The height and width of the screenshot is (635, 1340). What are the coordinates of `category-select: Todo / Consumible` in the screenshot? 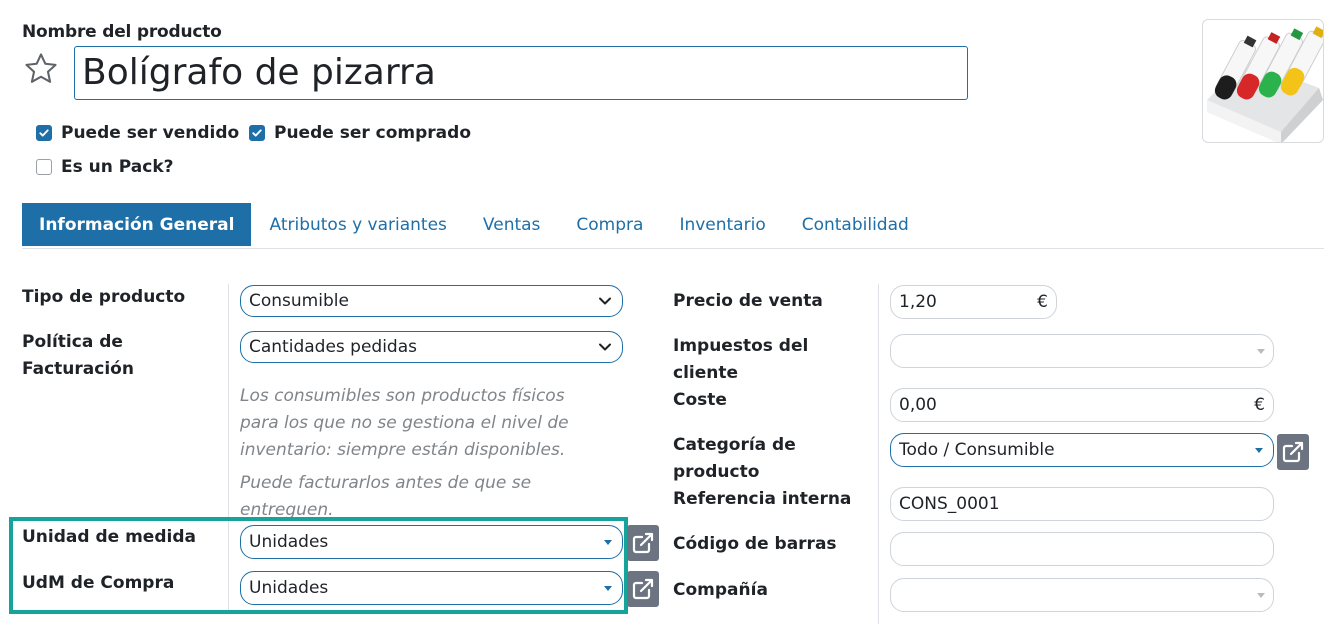 It's located at (1082, 450).